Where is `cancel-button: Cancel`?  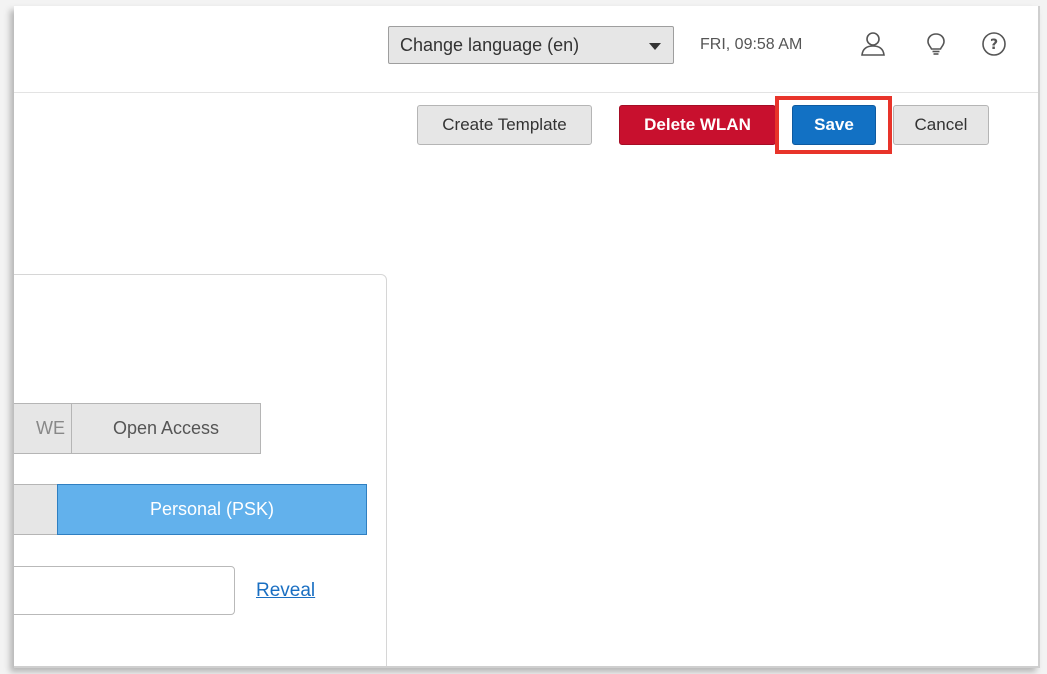
cancel-button: Cancel is located at coordinates (941, 125).